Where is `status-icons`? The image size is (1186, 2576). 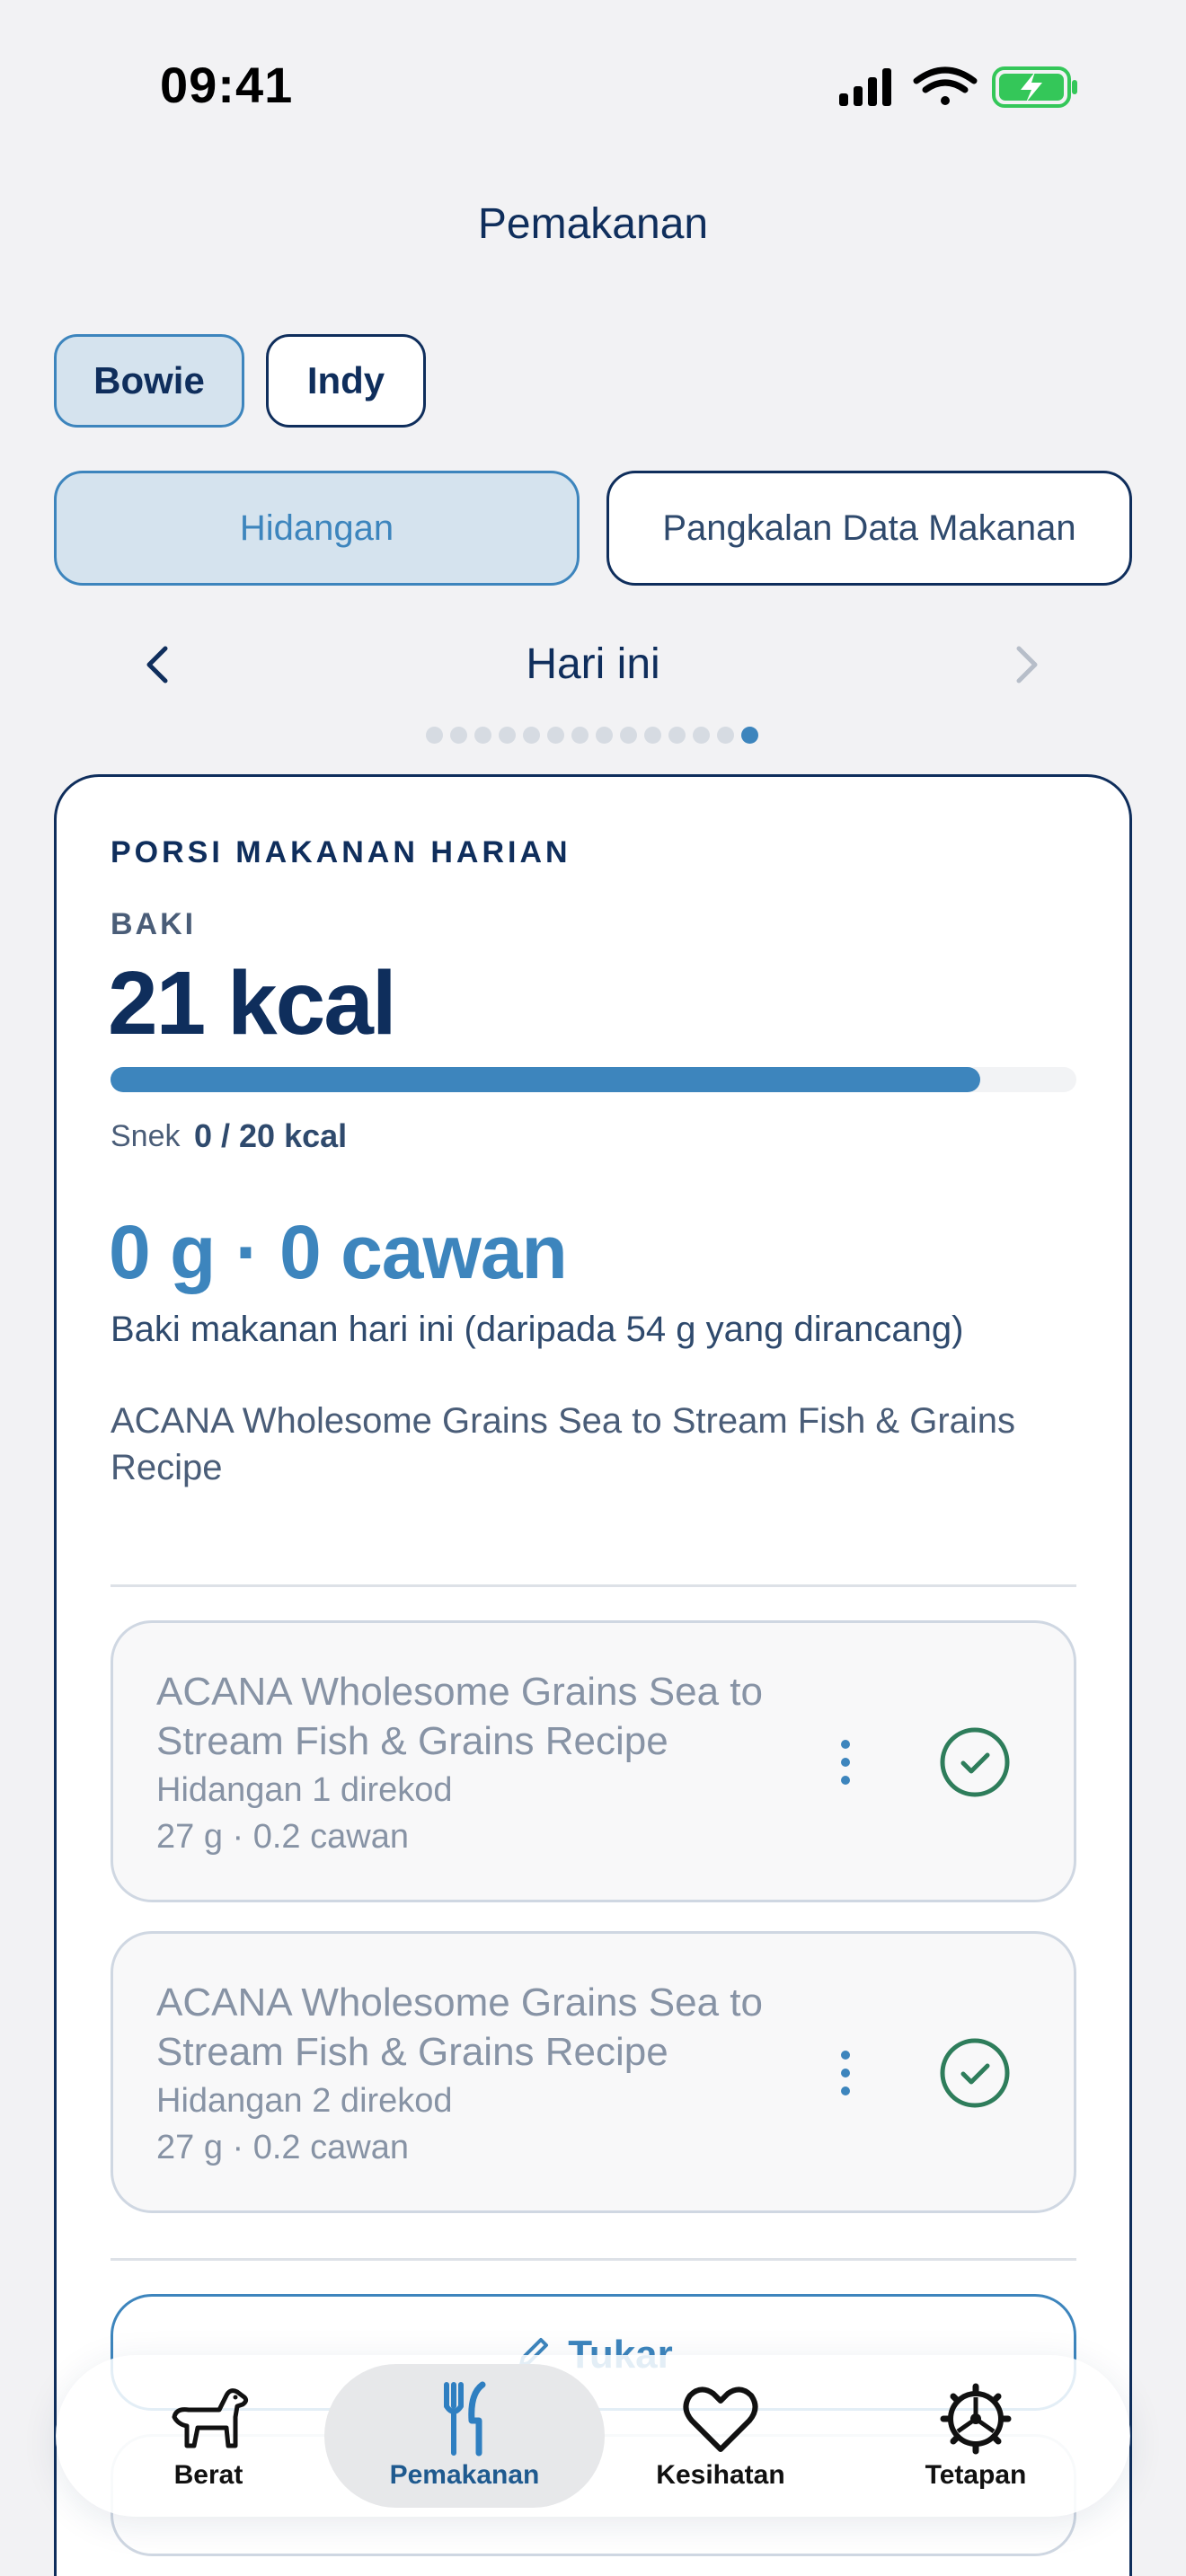 status-icons is located at coordinates (958, 87).